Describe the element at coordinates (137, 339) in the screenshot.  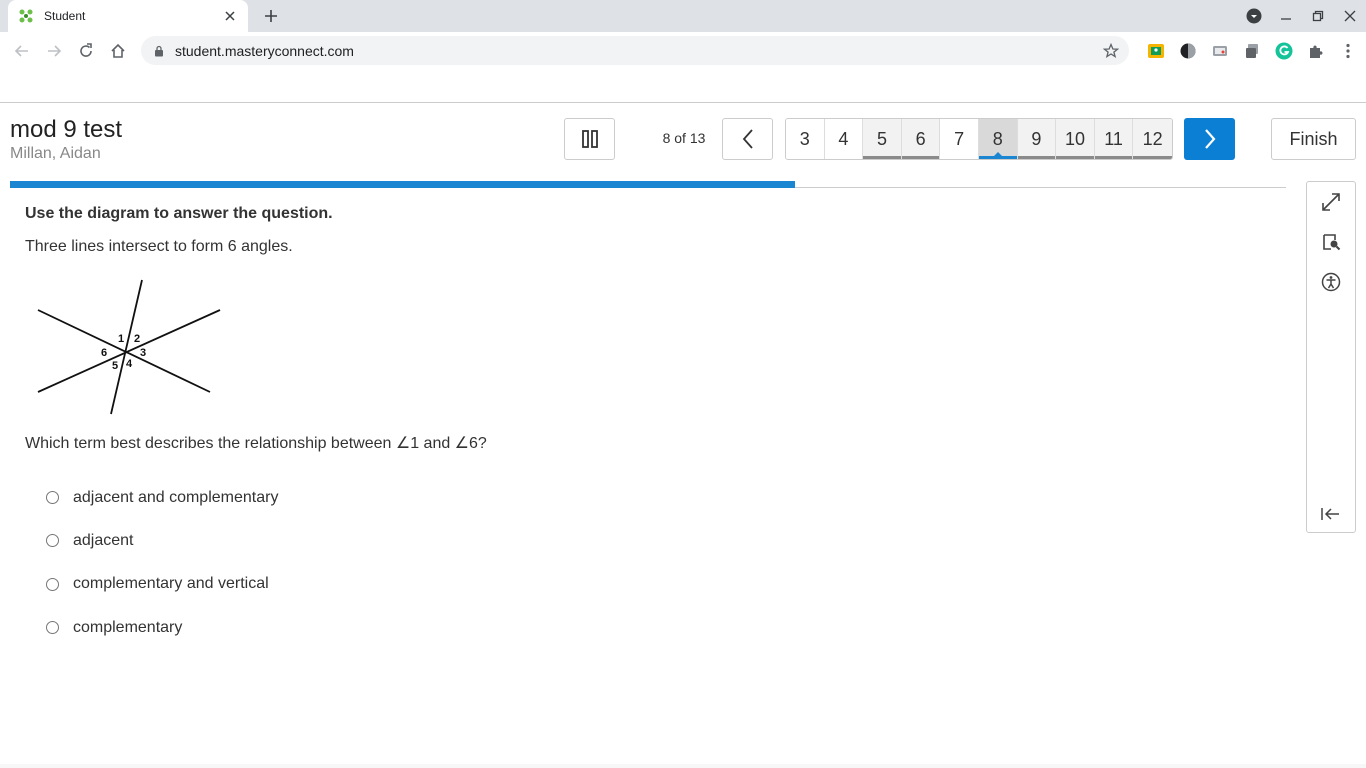
I see `angle-label-2: 2` at that location.